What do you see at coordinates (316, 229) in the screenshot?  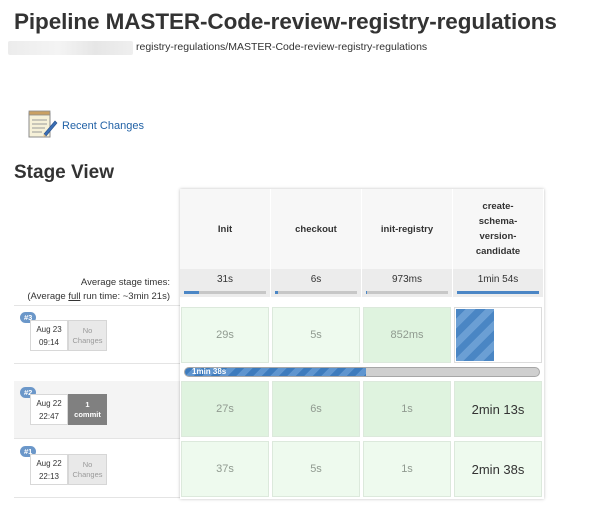 I see `stage-header-checkout: checkout` at bounding box center [316, 229].